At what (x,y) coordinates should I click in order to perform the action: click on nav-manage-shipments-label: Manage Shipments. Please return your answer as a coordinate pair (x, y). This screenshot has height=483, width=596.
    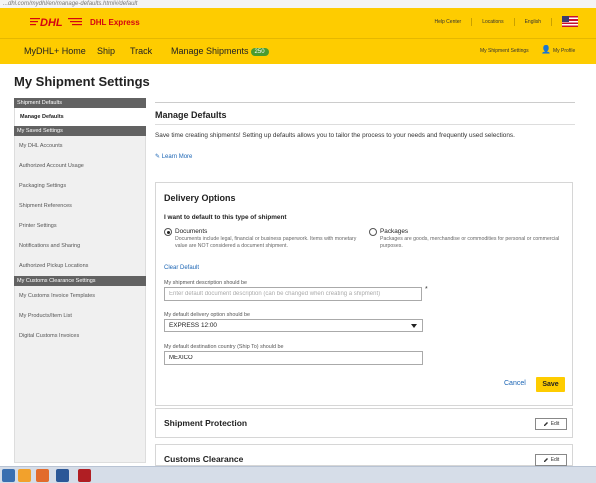
    Looking at the image, I should click on (210, 51).